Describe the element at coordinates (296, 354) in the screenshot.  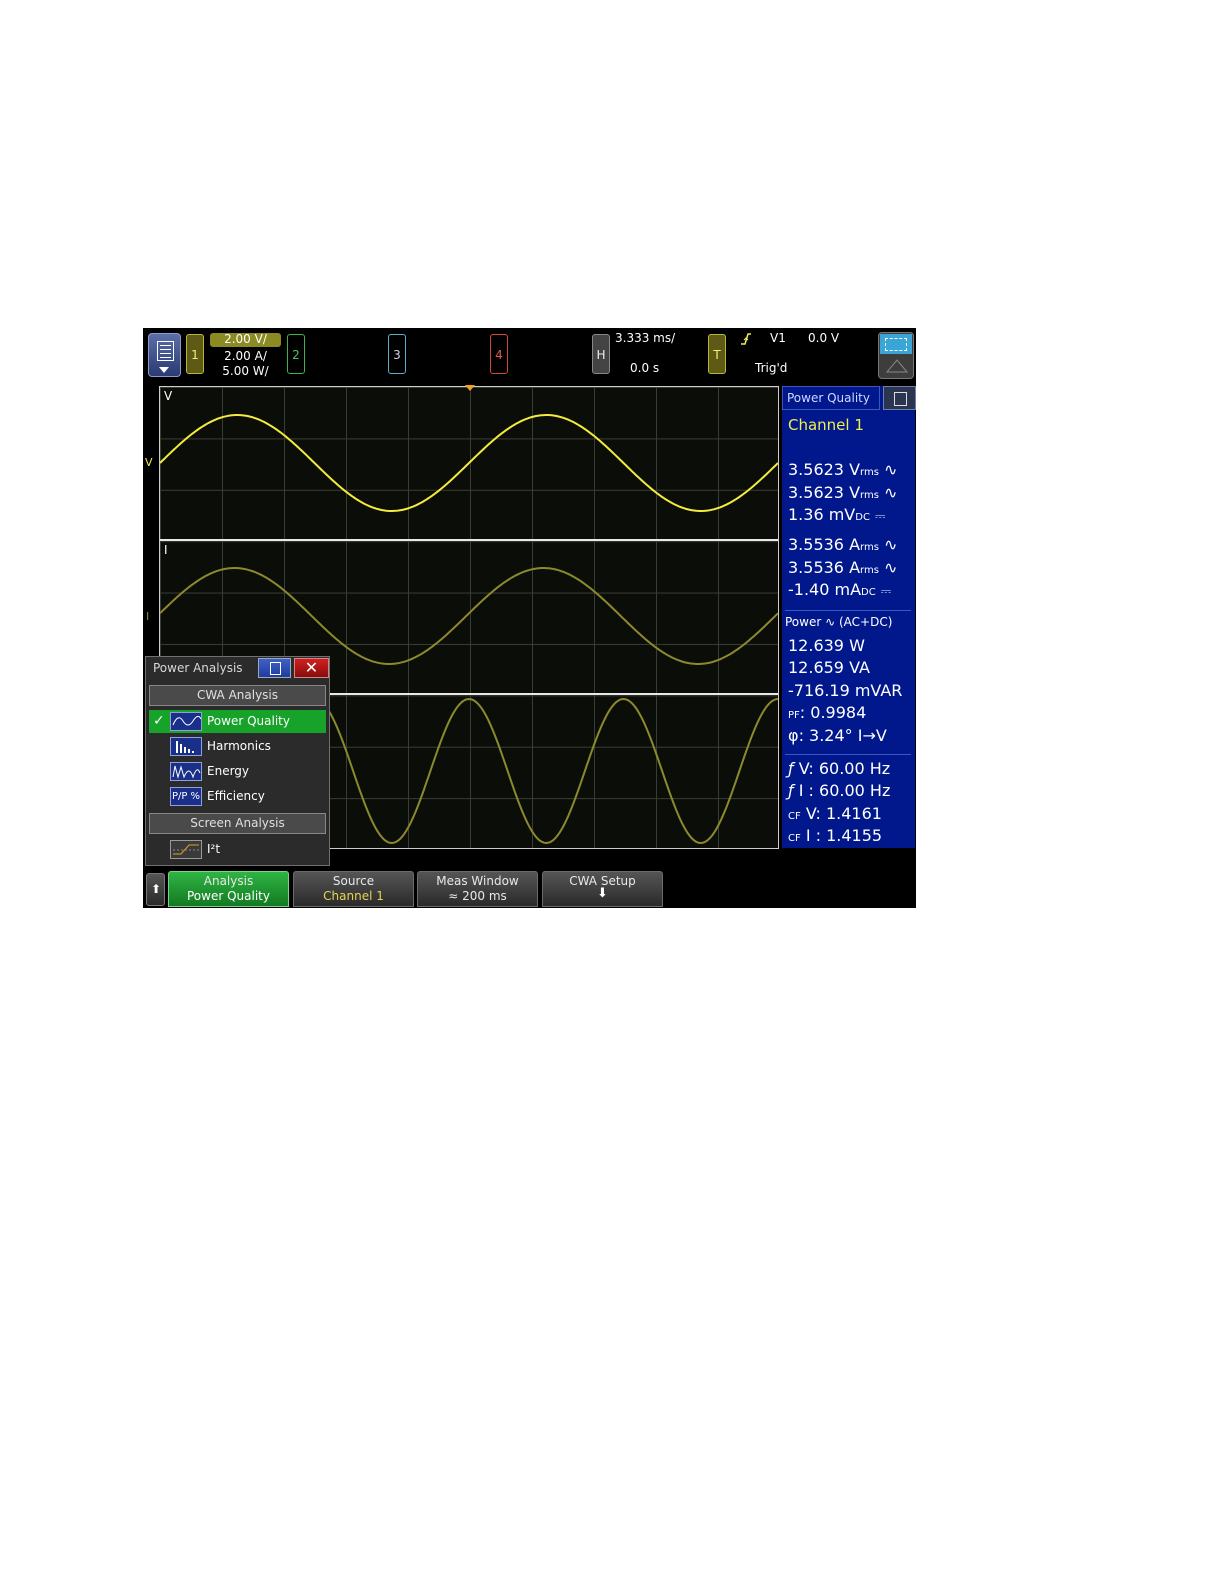
I see `channel-2-badge: 2` at that location.